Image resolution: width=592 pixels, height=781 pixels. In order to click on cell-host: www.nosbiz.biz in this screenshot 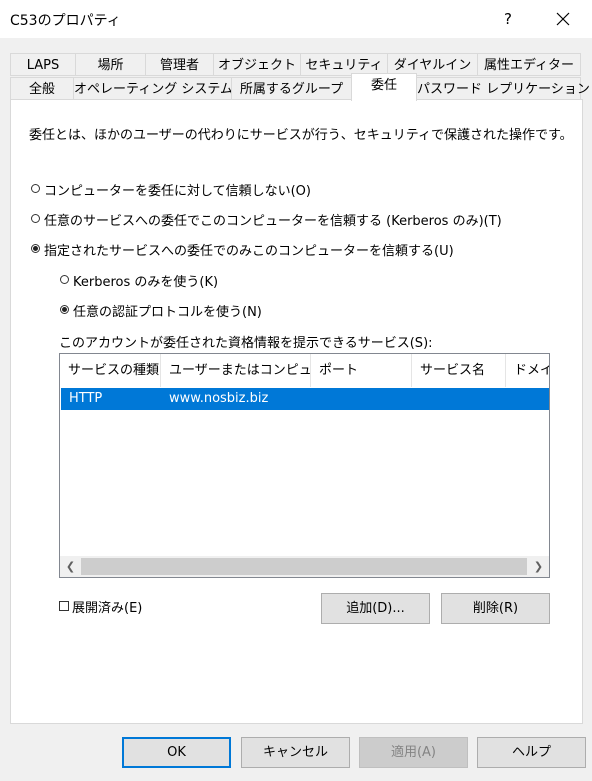, I will do `click(219, 398)`.